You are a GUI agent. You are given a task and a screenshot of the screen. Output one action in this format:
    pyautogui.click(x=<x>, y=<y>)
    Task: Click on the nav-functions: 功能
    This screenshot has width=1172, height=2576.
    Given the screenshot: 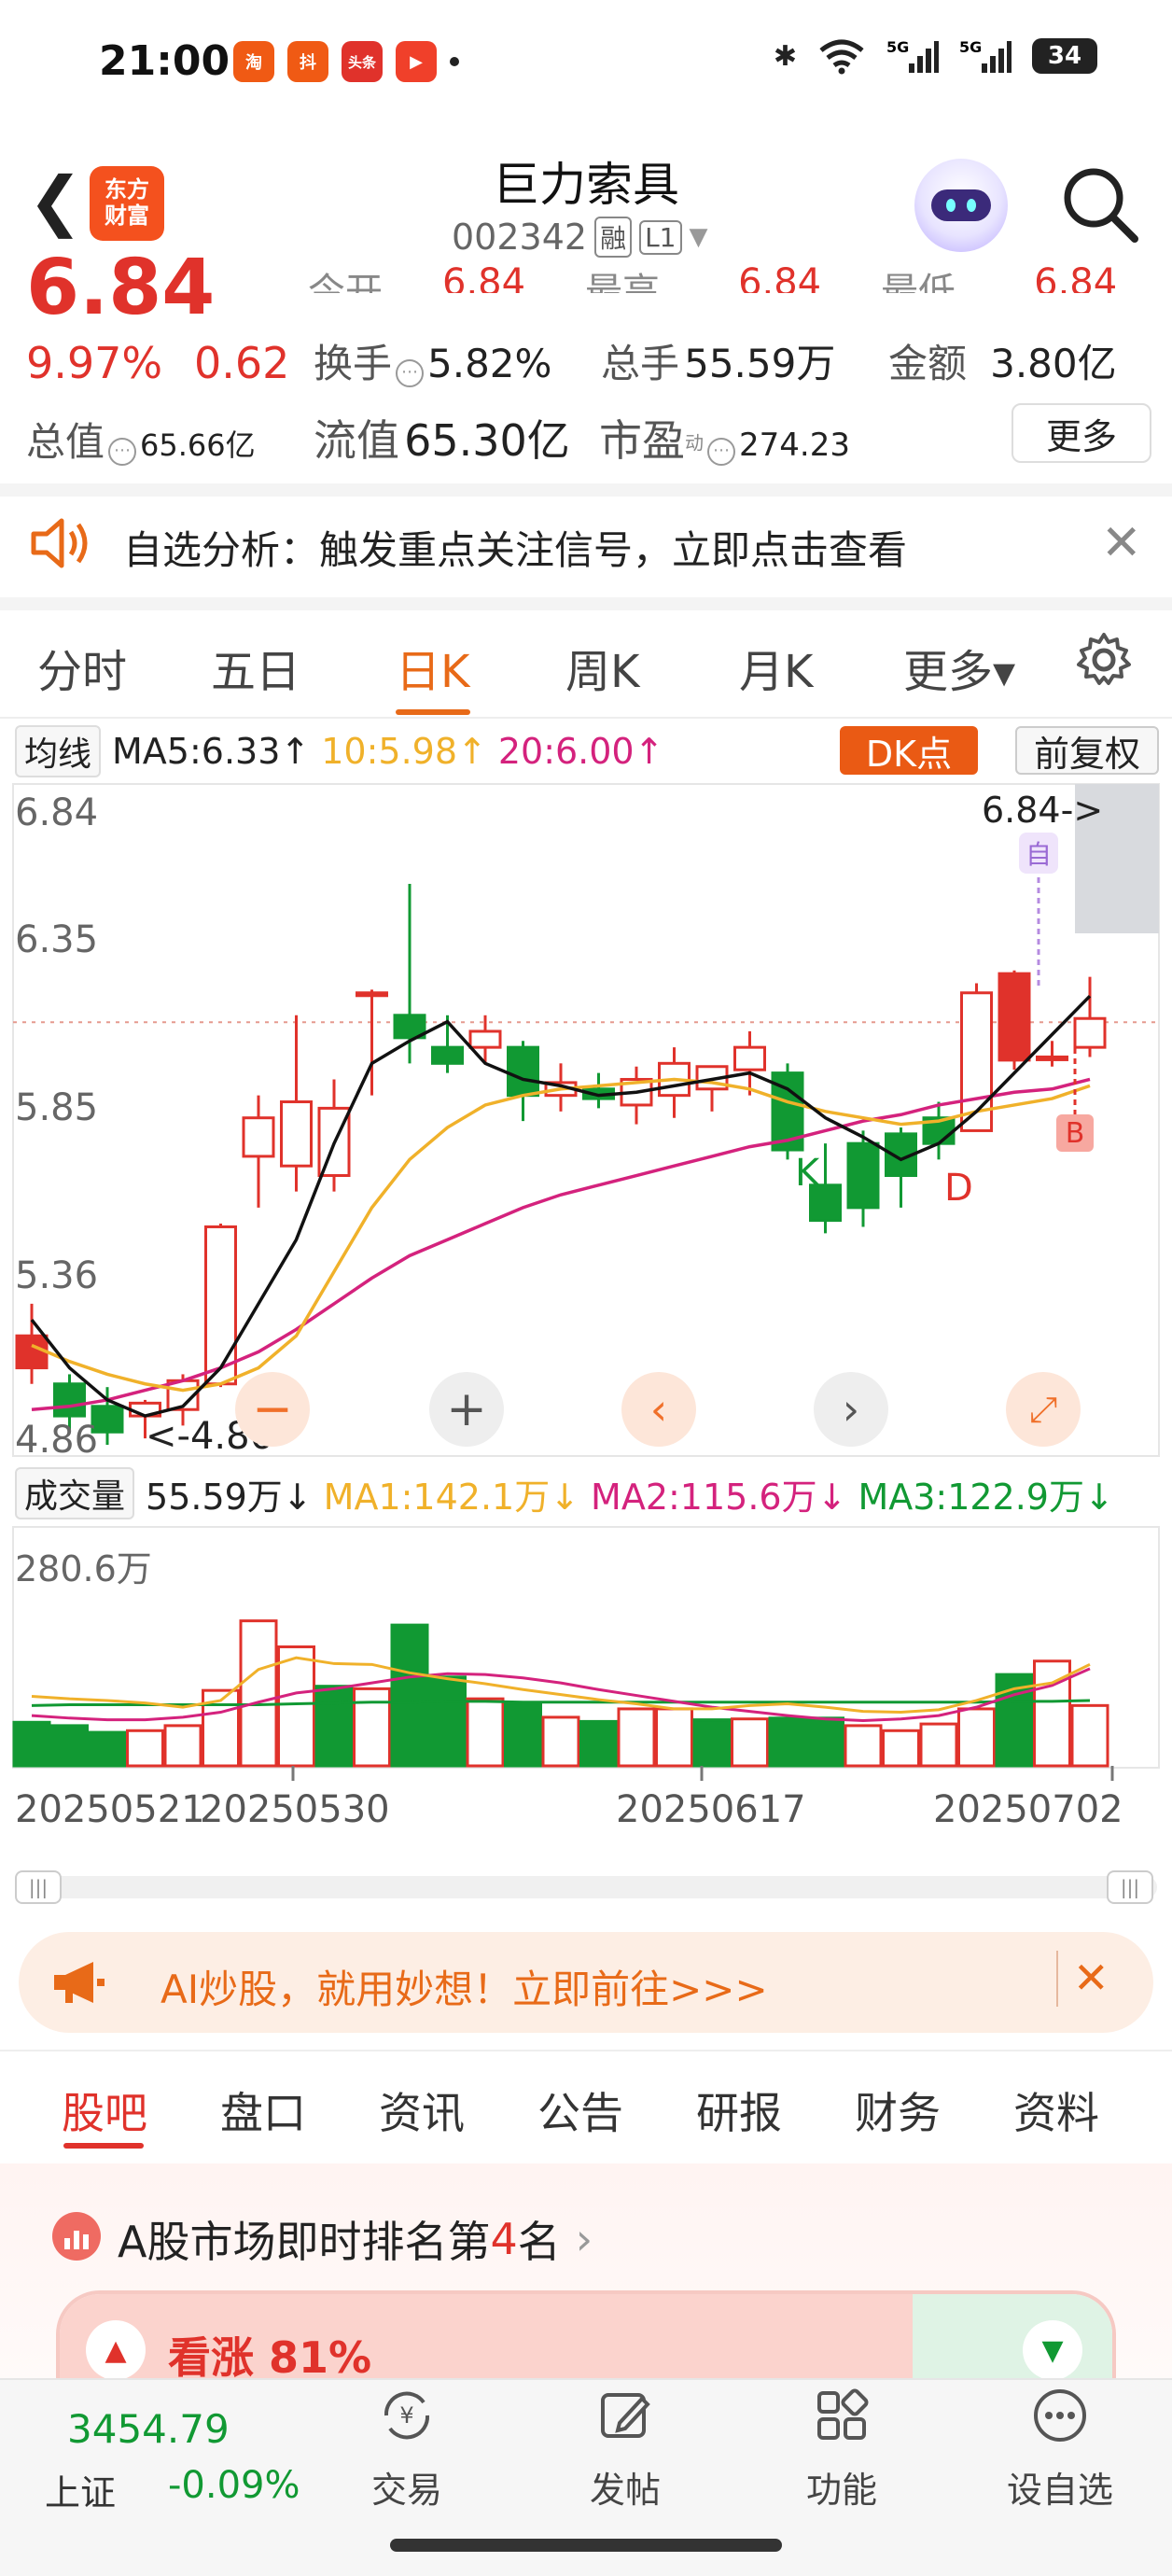 What is the action you would take?
    pyautogui.click(x=841, y=2449)
    